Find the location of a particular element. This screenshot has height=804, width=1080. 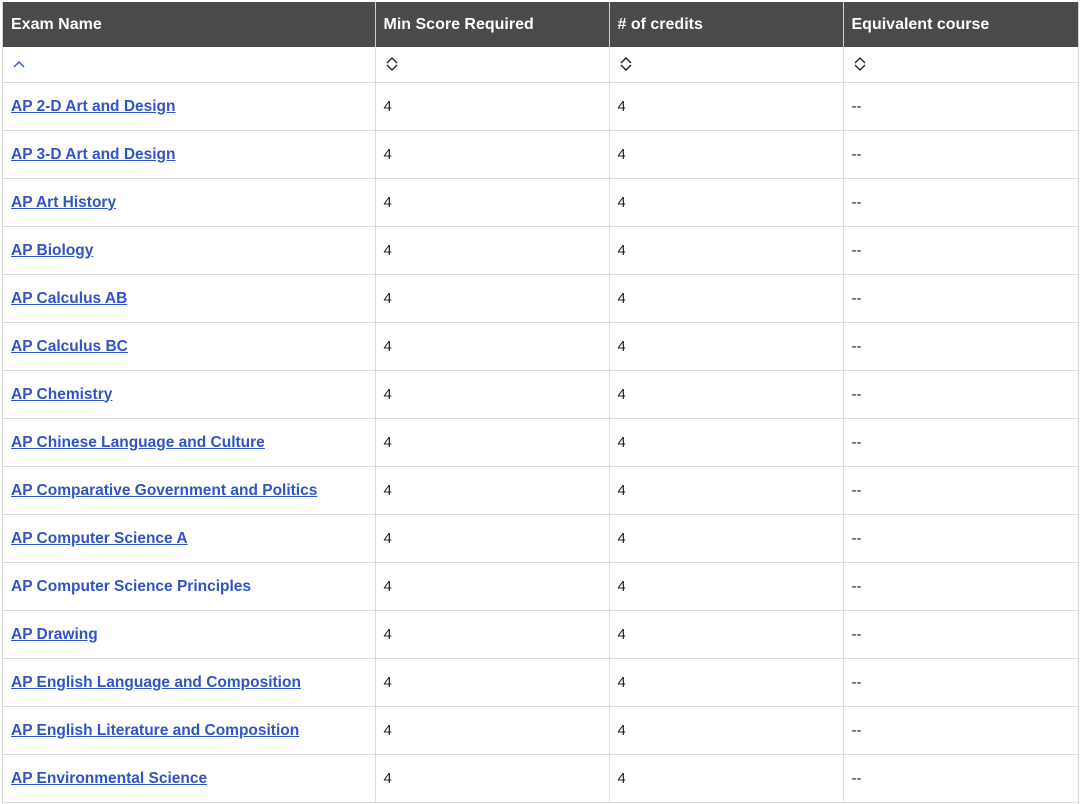

table-row: AP Chinese Language and Culture 4 4 -- is located at coordinates (540, 442).